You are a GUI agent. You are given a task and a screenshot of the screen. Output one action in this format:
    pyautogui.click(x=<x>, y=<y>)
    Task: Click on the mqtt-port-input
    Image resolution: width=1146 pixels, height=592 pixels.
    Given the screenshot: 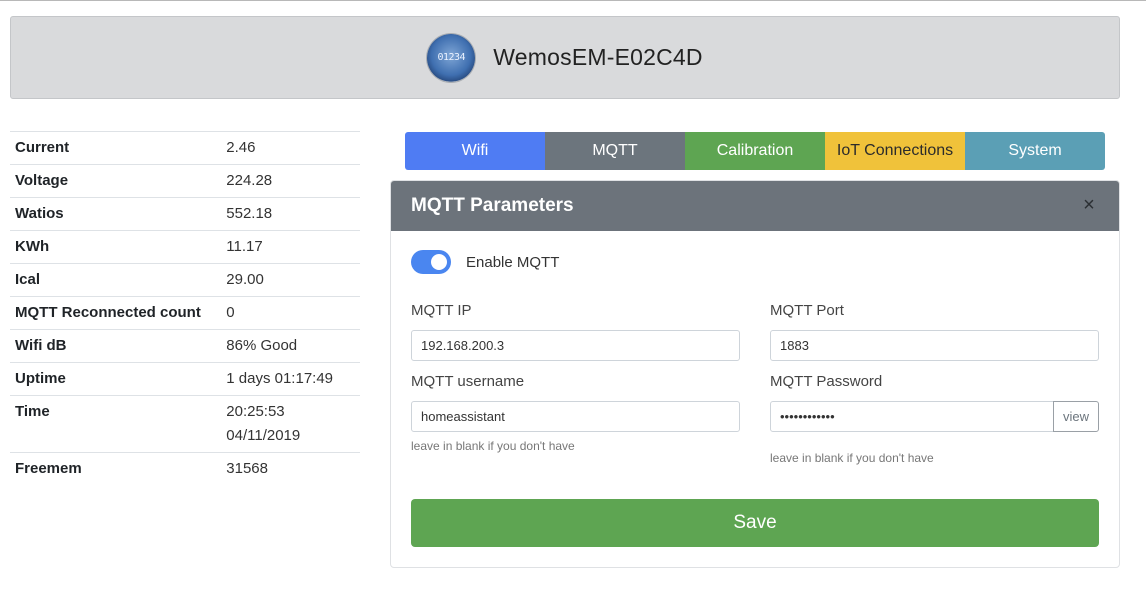 What is the action you would take?
    pyautogui.click(x=934, y=345)
    